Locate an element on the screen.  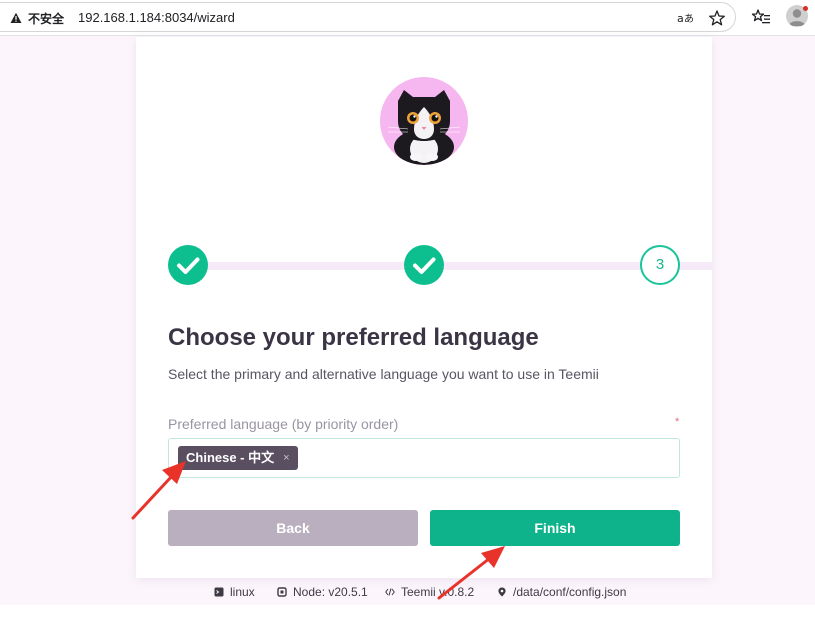
browser-toolbar: 不安全 192.168.1.184:8034/wizard a あ is located at coordinates (407, 18).